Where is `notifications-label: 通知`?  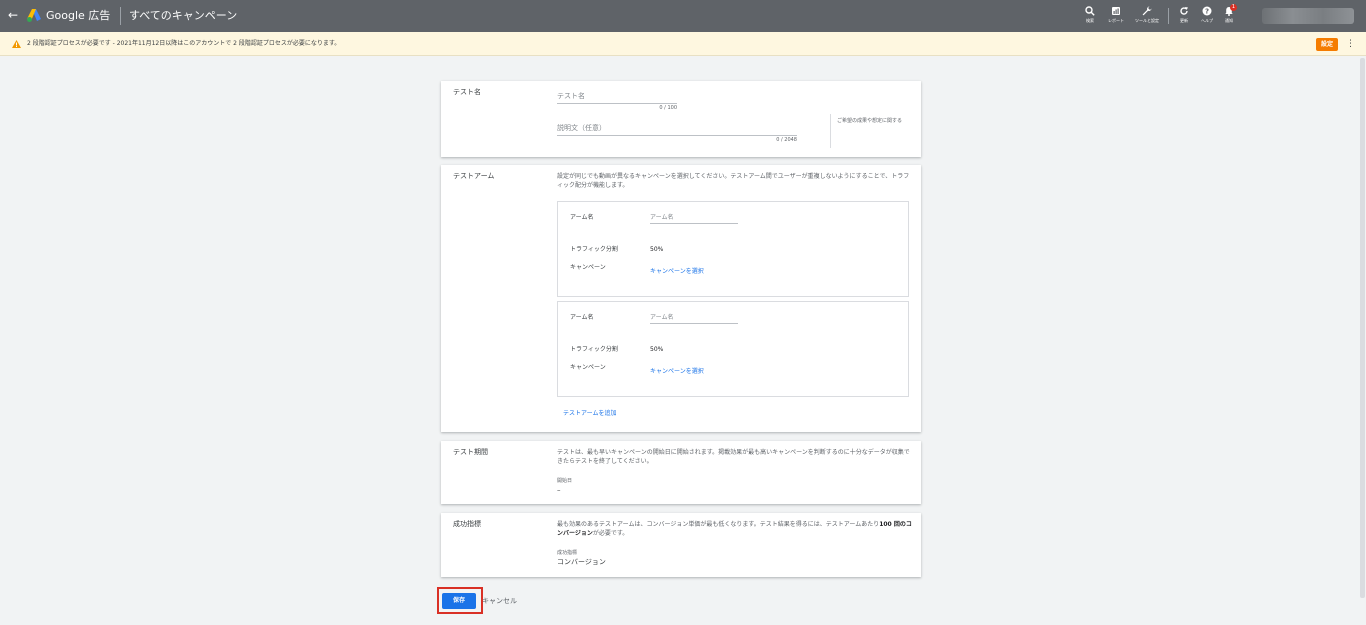 notifications-label: 通知 is located at coordinates (1229, 20).